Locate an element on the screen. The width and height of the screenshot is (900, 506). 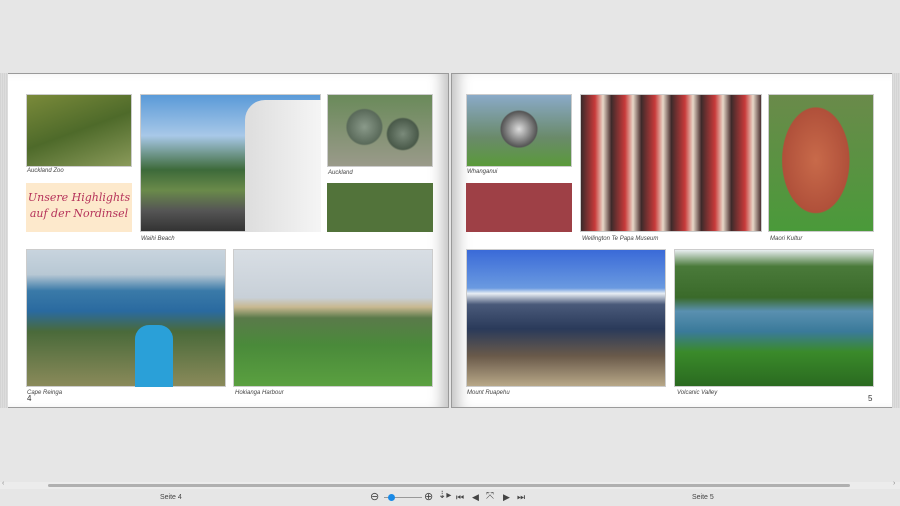
photo-volcanic-valley is located at coordinates (774, 318).